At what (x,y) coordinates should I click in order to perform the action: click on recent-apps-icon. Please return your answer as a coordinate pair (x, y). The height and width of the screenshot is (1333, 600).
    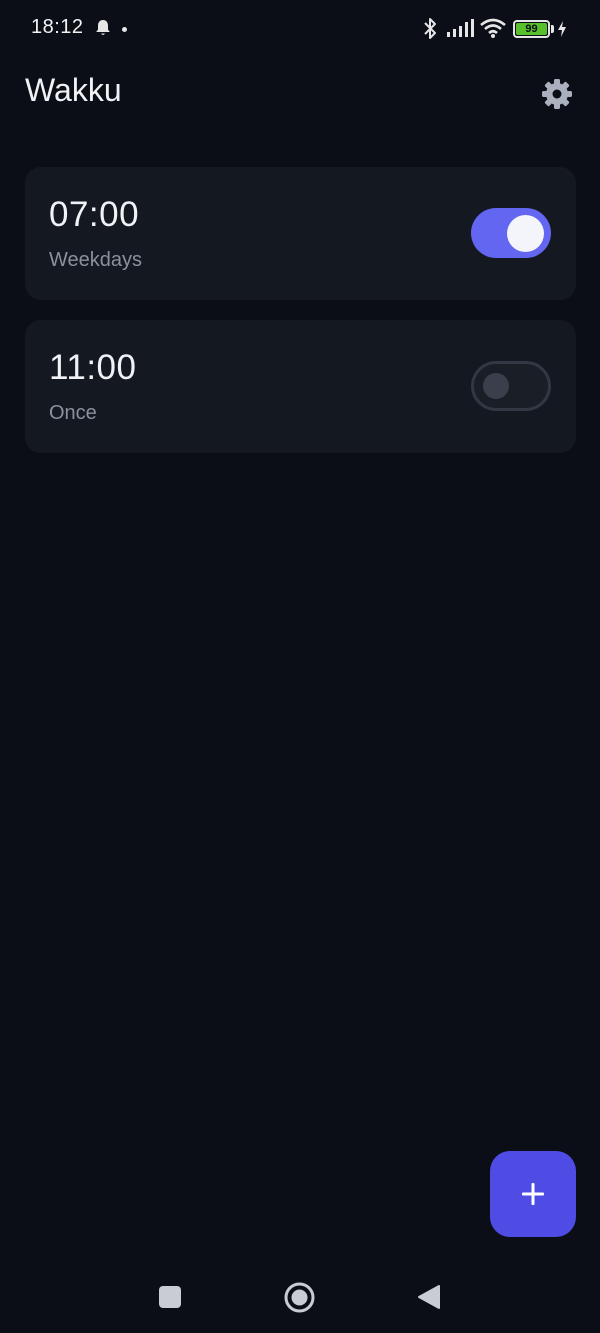
    Looking at the image, I should click on (170, 1297).